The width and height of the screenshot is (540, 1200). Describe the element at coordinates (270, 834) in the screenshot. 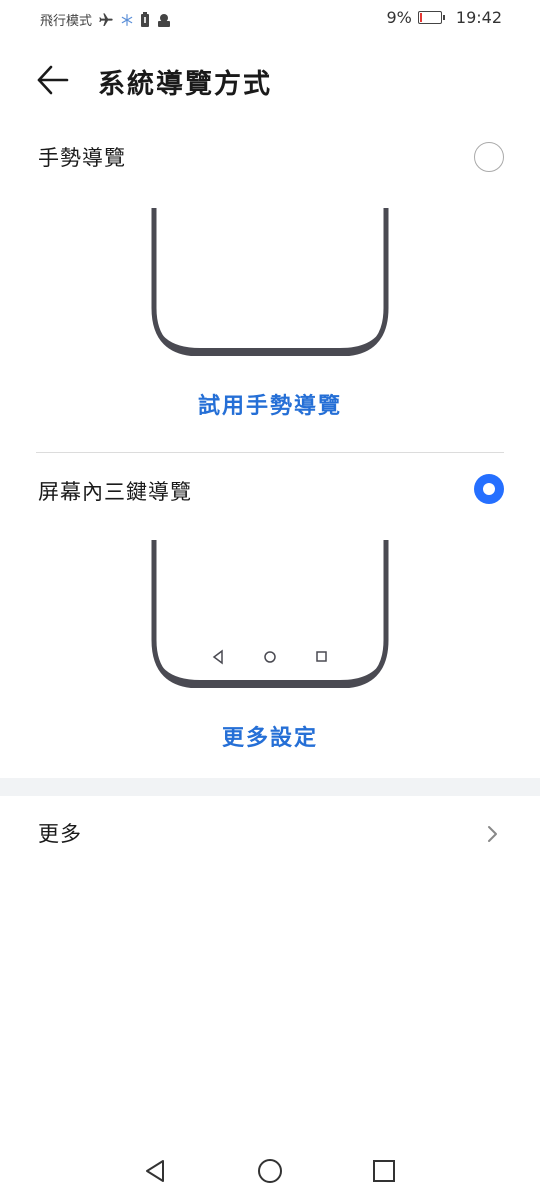

I see `more-row: 更多` at that location.